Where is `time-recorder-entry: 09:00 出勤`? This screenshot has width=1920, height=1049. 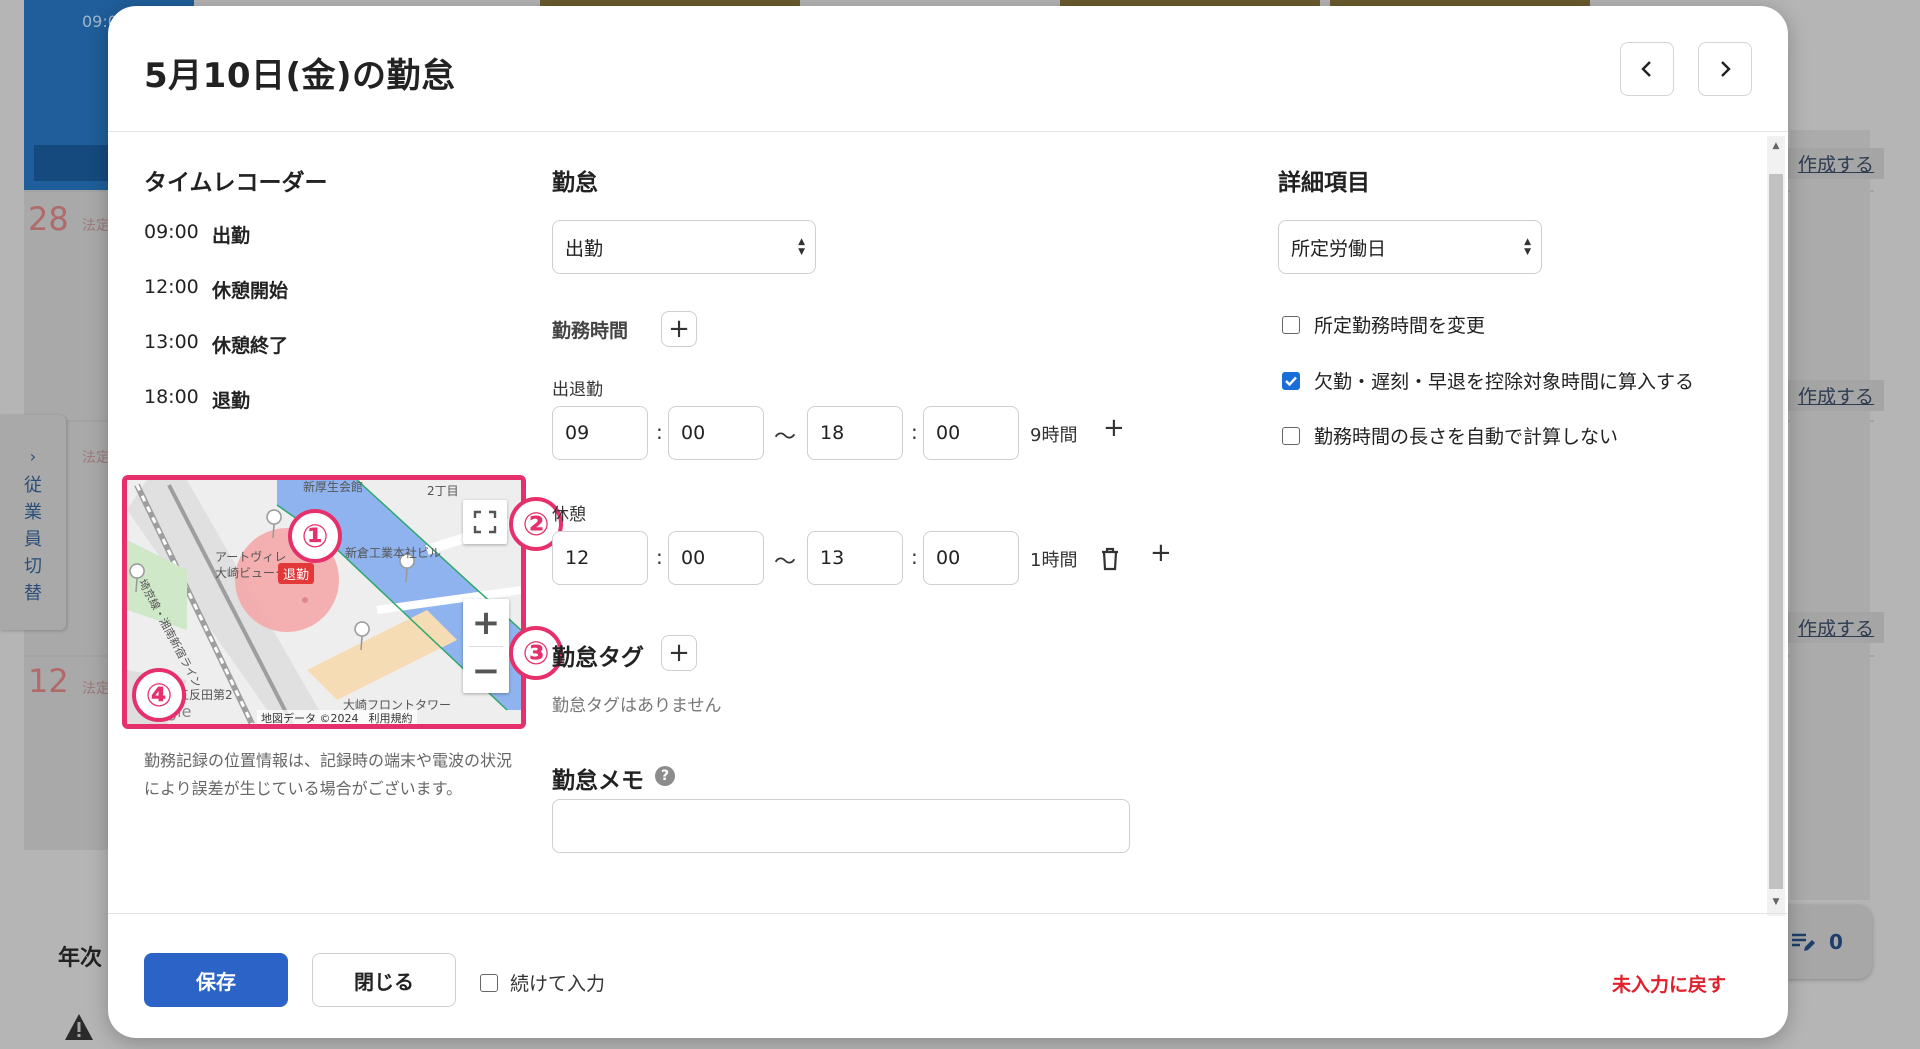 time-recorder-entry: 09:00 出勤 is located at coordinates (197, 234).